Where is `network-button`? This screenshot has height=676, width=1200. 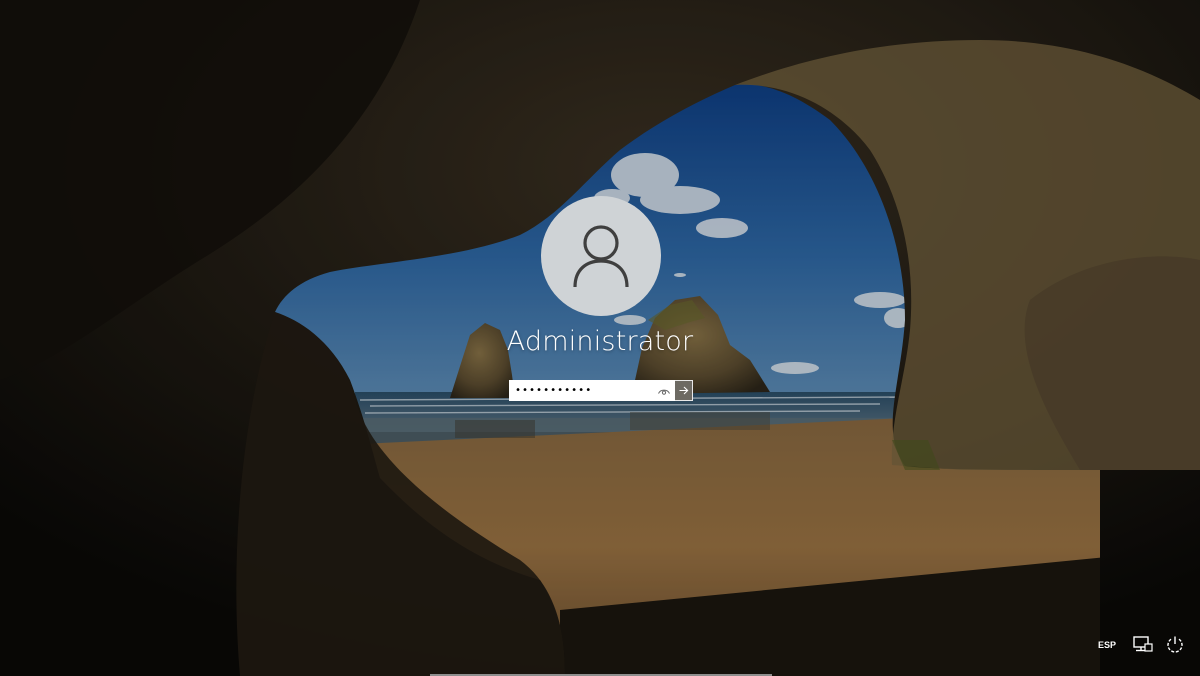
network-button is located at coordinates (1143, 645).